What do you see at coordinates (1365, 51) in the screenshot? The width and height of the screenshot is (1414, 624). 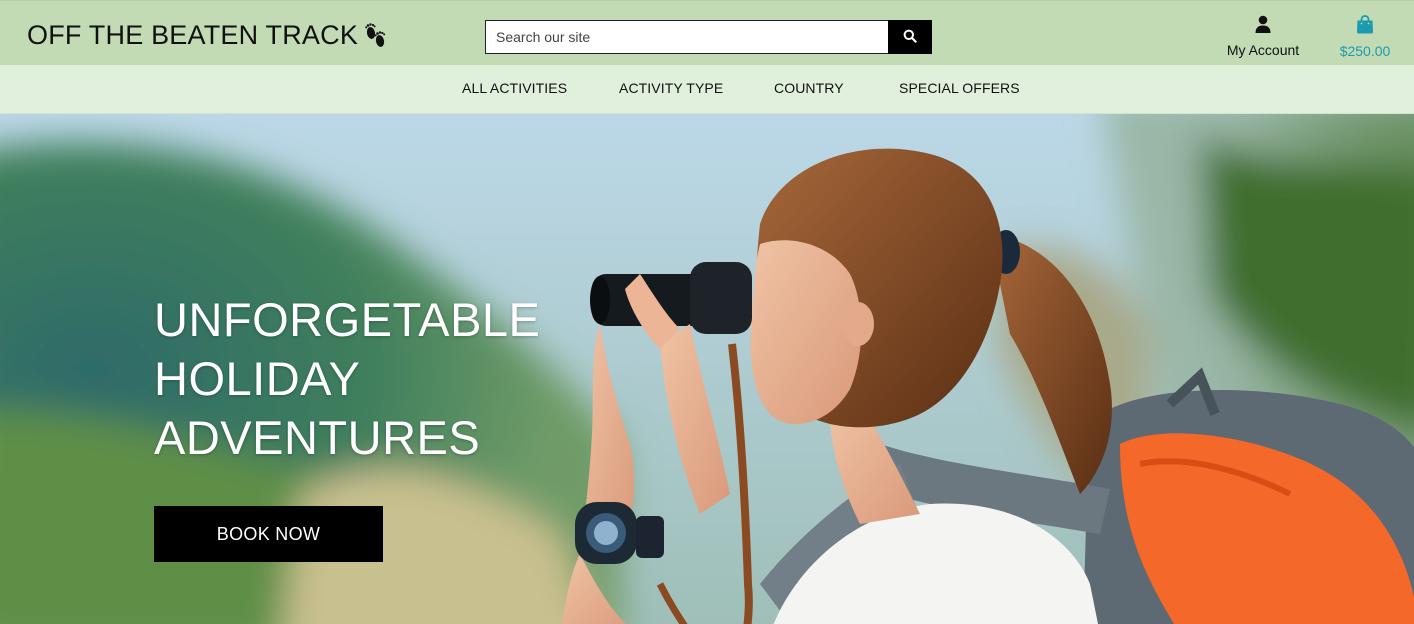 I see `bag-total: $250.00` at bounding box center [1365, 51].